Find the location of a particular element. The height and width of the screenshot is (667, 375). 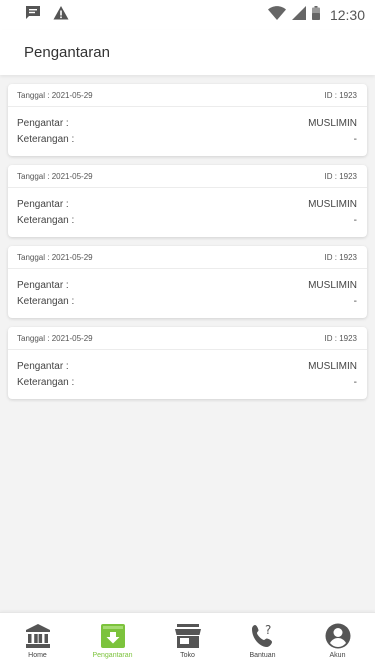

warning-icon is located at coordinates (61, 15).